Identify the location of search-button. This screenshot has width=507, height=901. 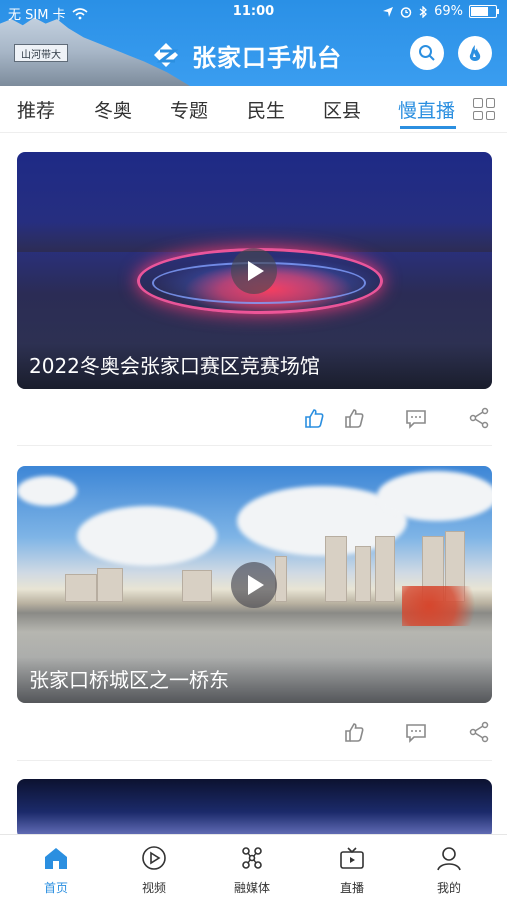
(427, 53).